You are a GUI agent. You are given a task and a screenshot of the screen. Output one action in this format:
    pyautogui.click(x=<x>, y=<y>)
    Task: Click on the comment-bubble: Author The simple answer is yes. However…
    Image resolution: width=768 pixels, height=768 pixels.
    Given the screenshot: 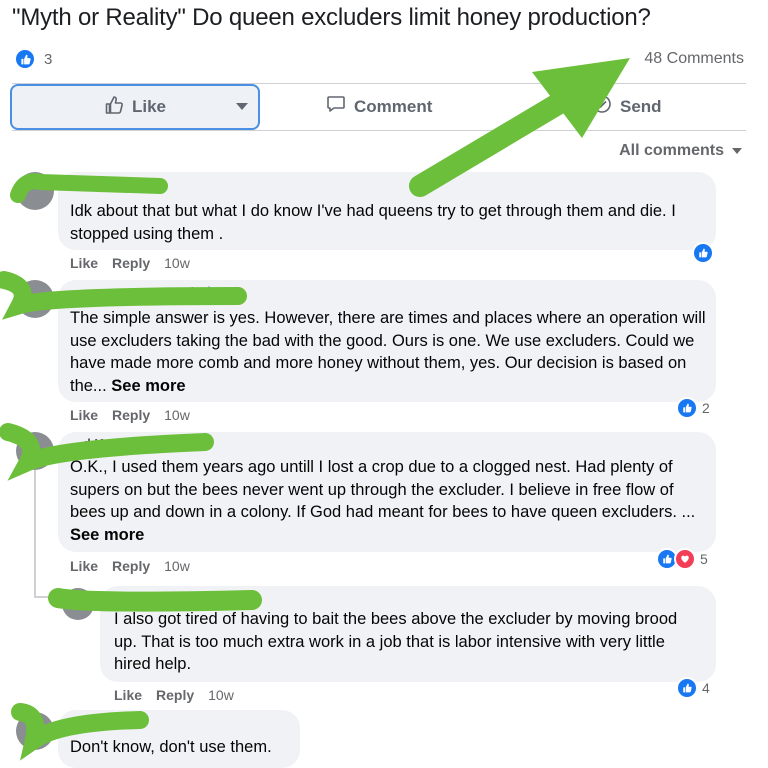 What is the action you would take?
    pyautogui.click(x=387, y=341)
    